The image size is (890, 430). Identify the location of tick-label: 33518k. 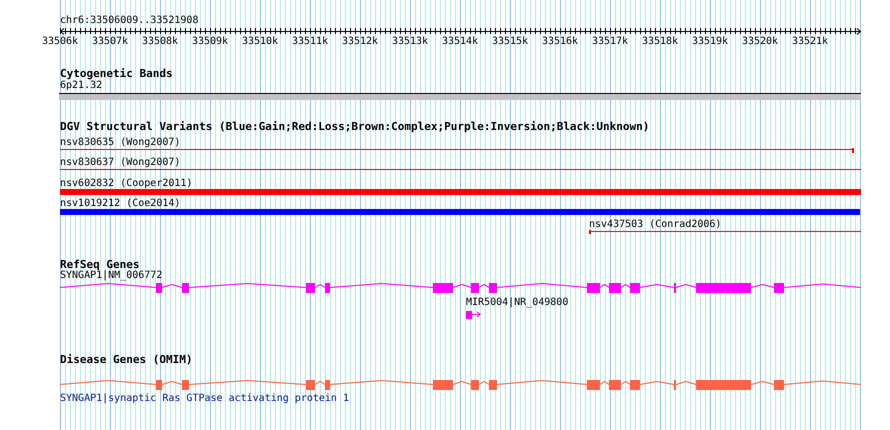
(660, 41).